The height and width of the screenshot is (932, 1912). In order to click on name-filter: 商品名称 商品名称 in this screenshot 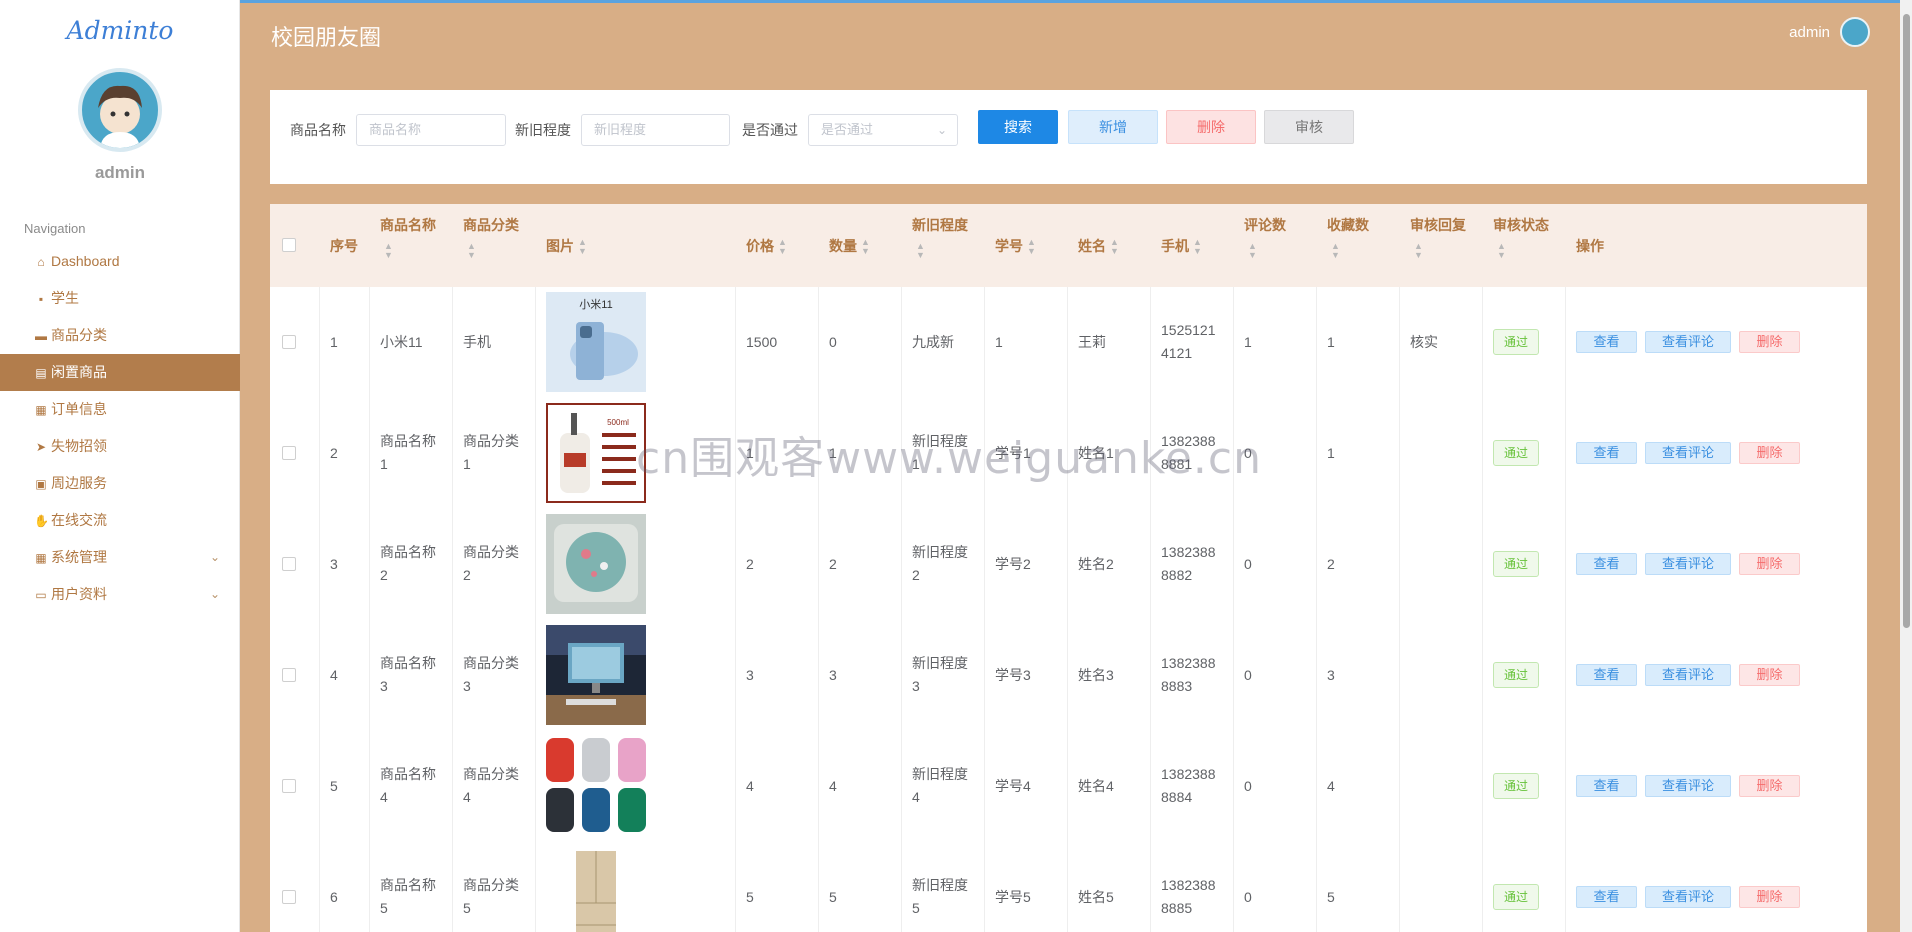, I will do `click(398, 130)`.